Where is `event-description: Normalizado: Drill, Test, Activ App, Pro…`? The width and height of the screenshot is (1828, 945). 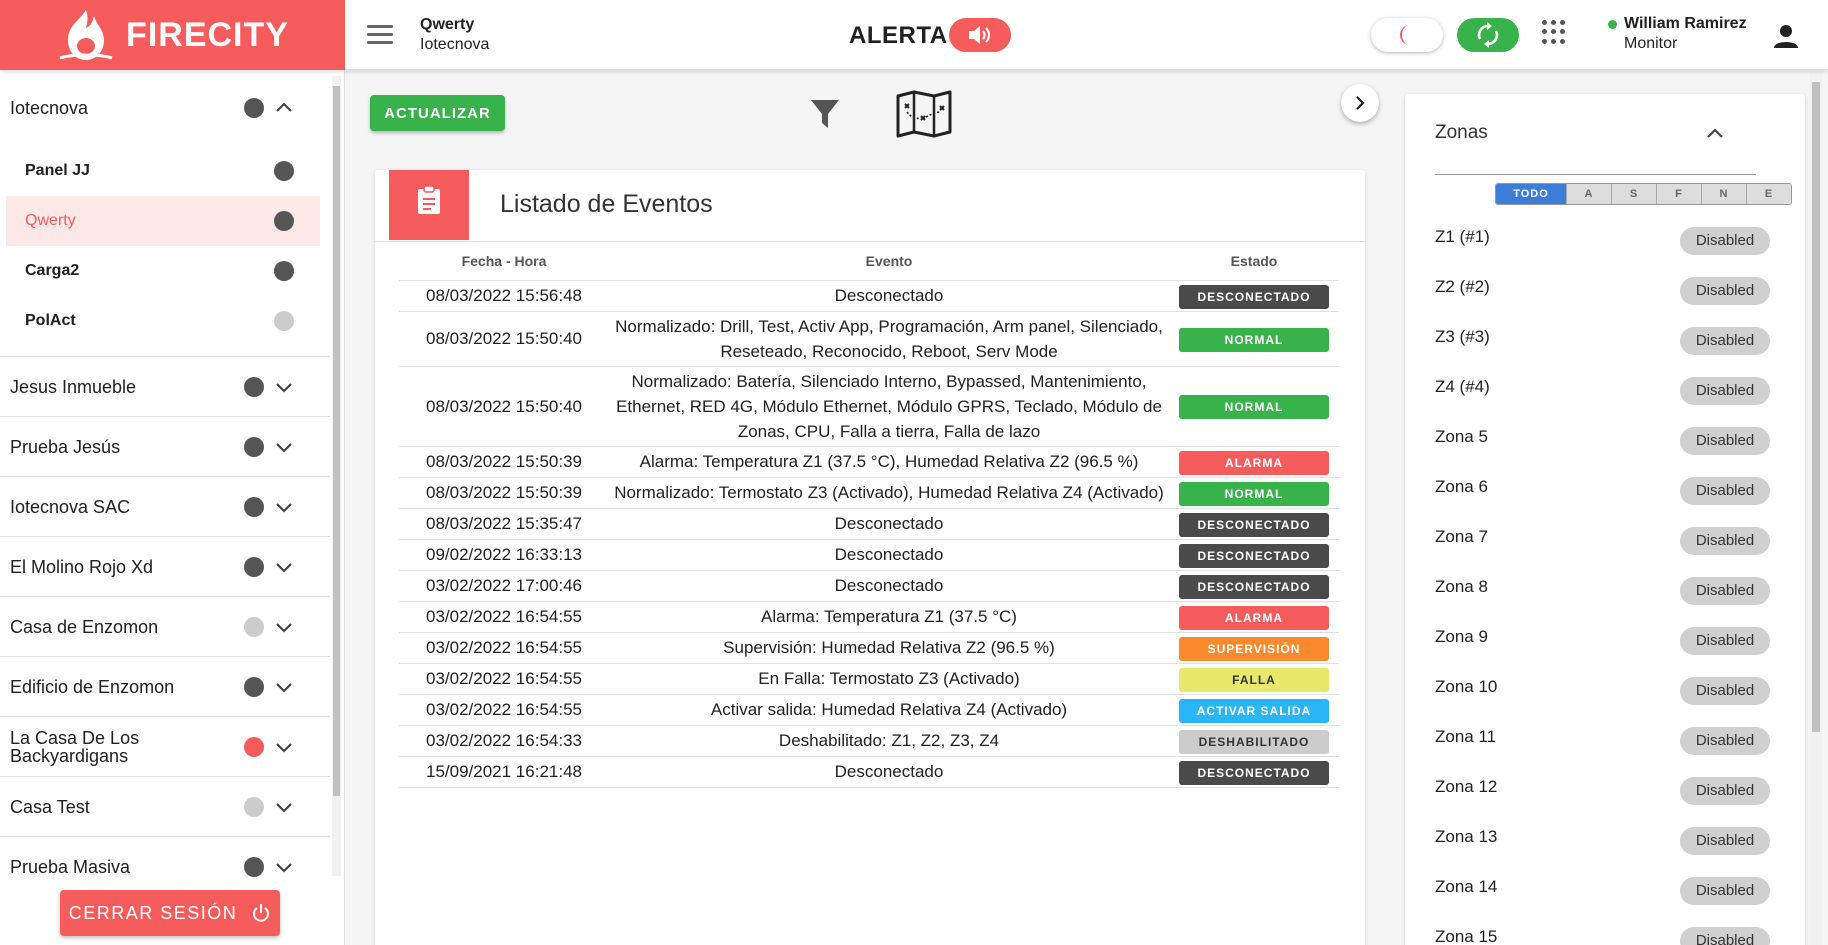
event-description: Normalizado: Drill, Test, Activ App, Pro… is located at coordinates (889, 339).